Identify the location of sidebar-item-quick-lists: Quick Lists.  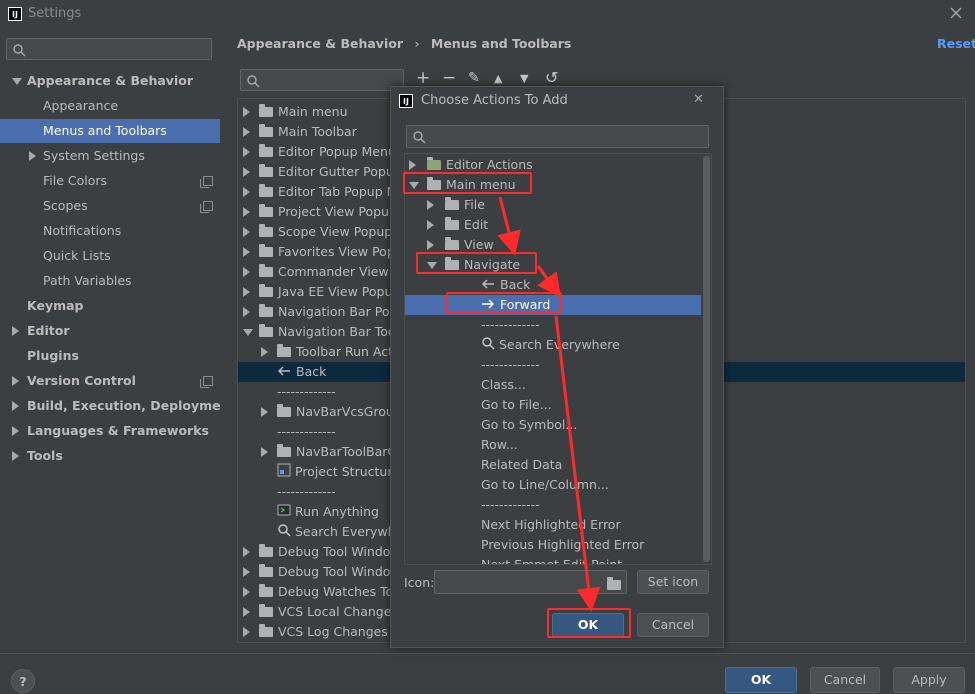
(110, 256).